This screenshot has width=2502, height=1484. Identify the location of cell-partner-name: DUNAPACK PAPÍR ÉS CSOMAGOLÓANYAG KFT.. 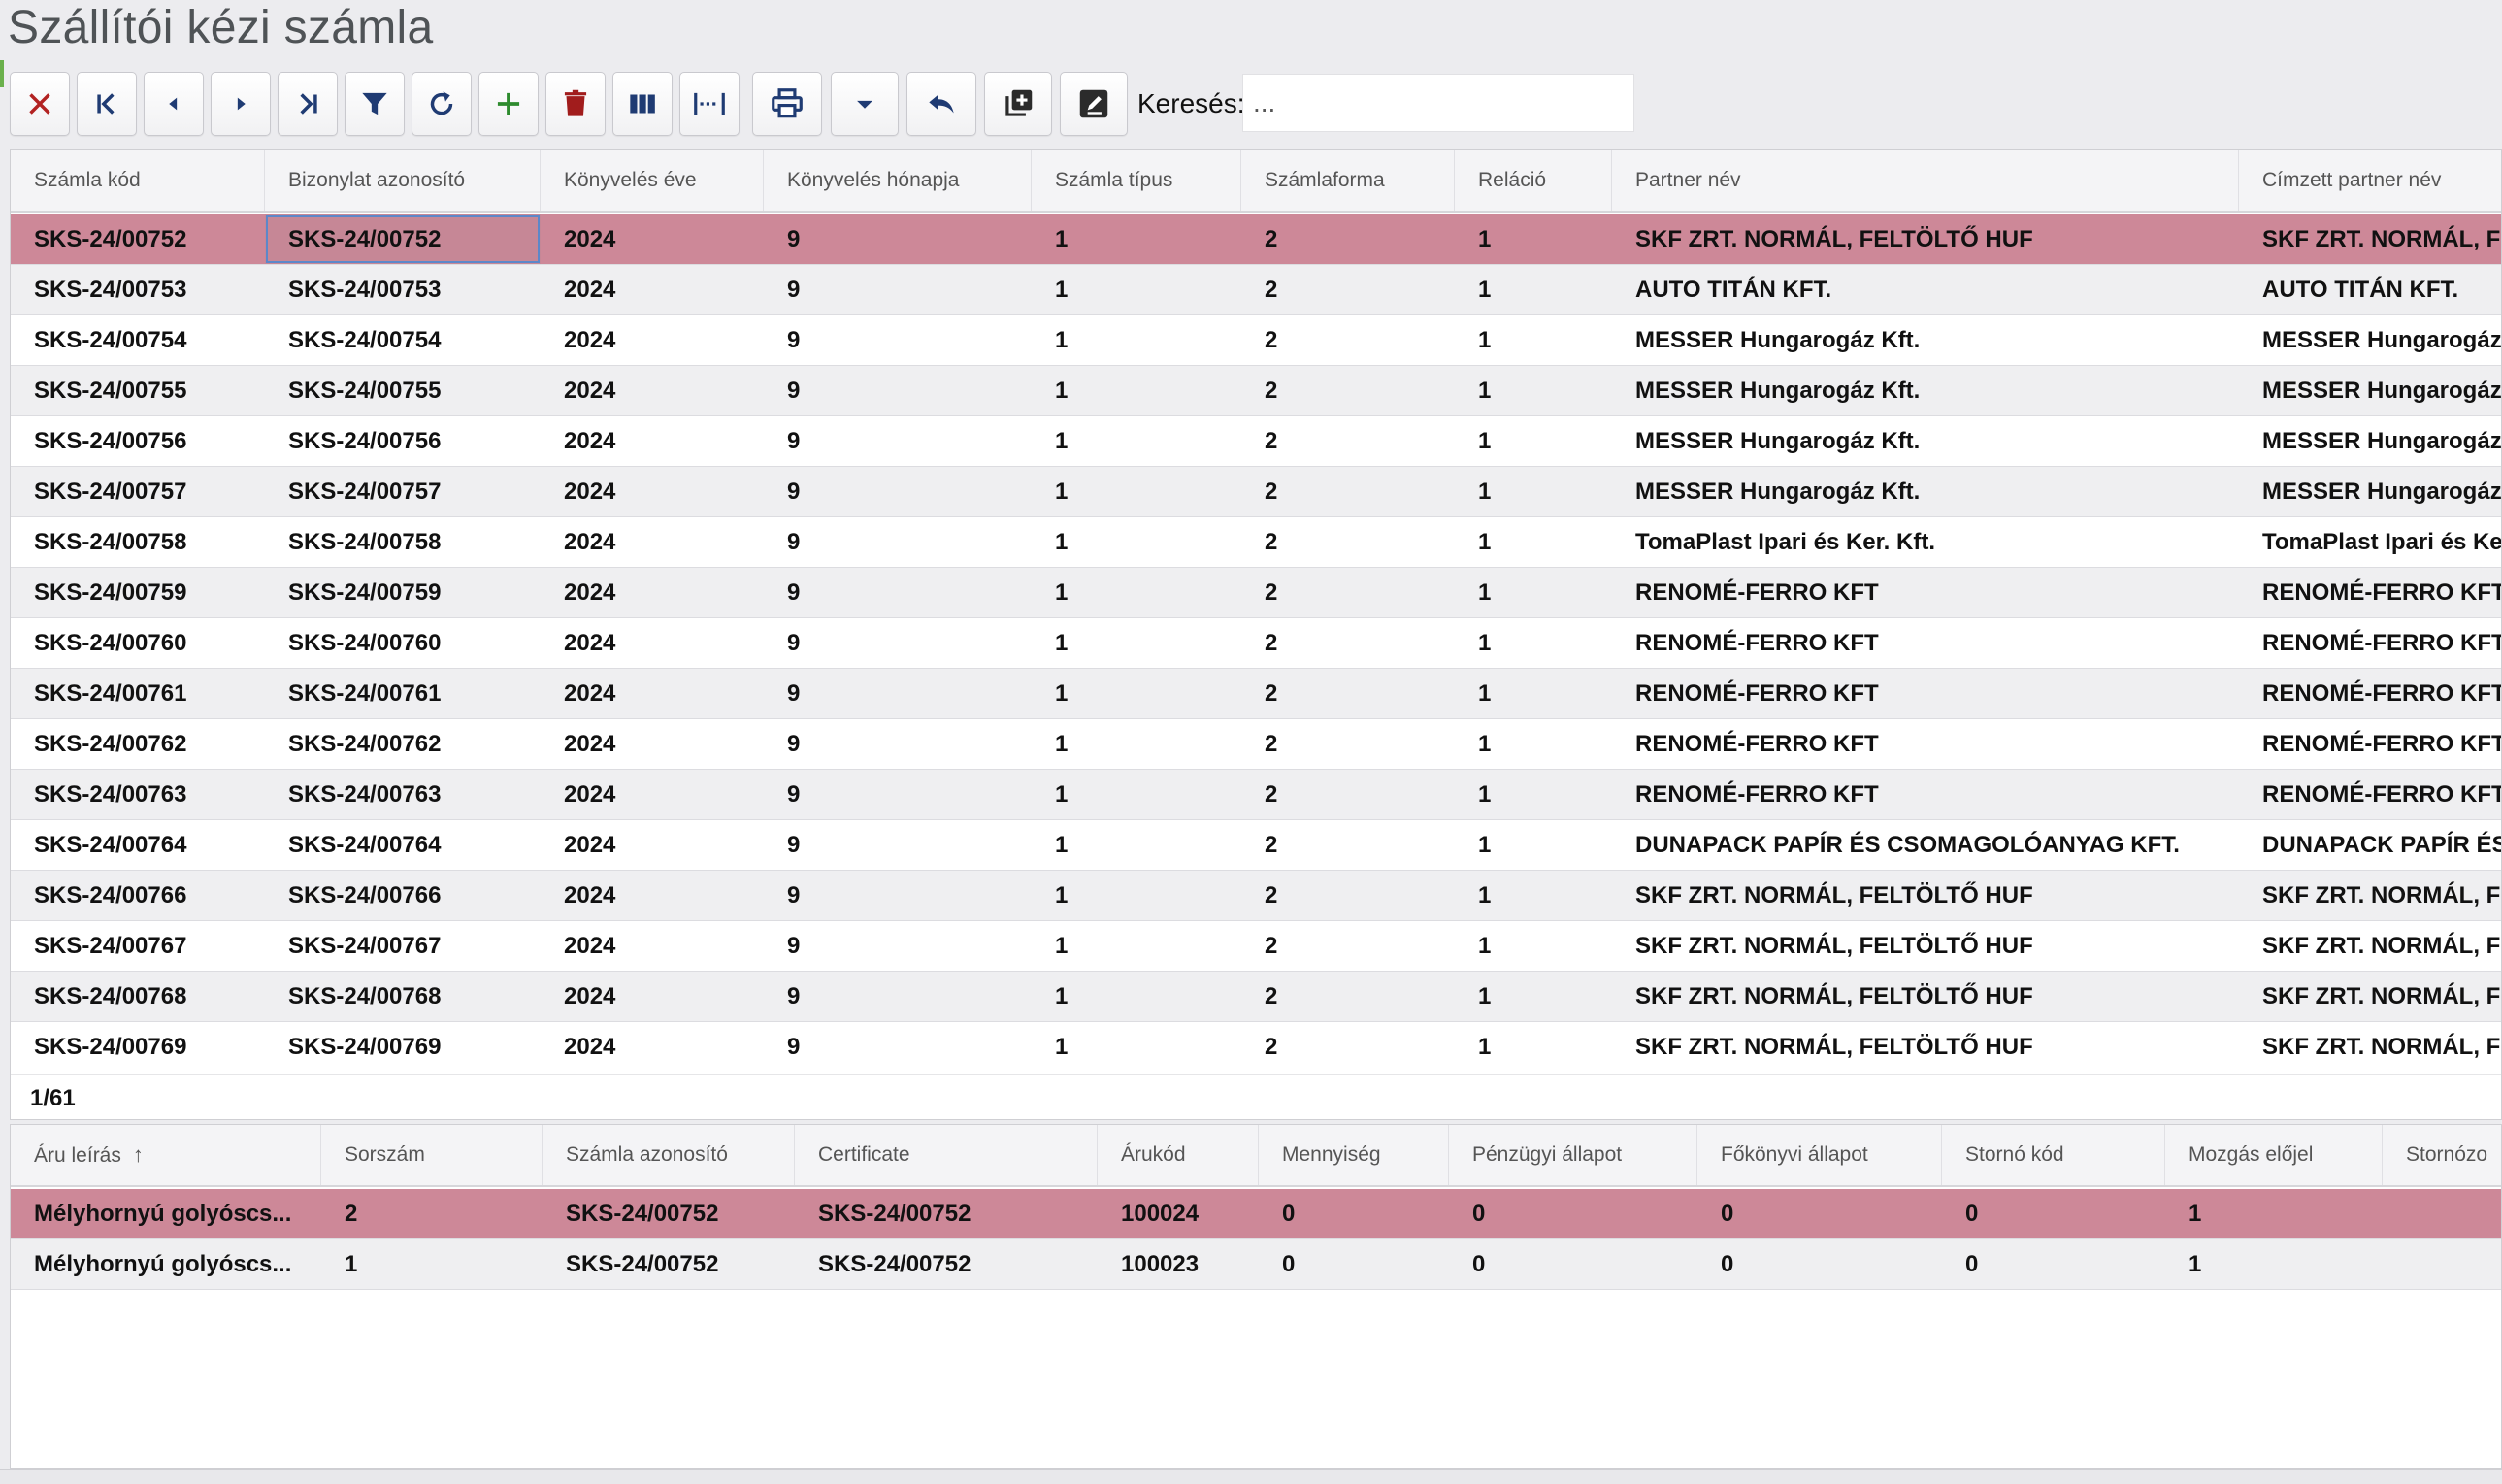
(1925, 845).